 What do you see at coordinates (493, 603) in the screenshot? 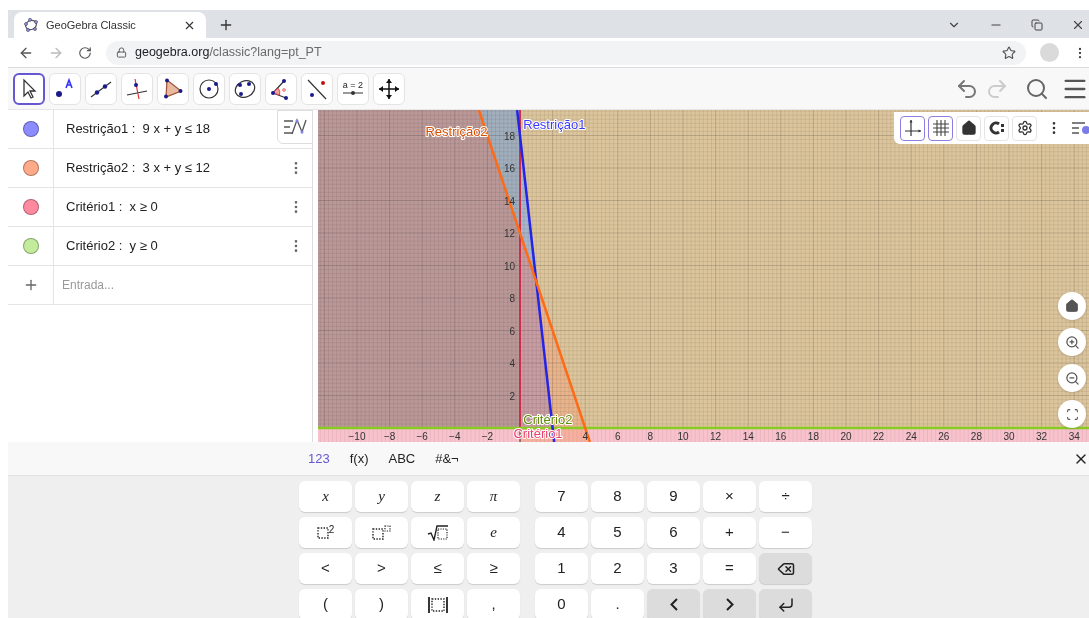
I see `keyboard-key: ,` at bounding box center [493, 603].